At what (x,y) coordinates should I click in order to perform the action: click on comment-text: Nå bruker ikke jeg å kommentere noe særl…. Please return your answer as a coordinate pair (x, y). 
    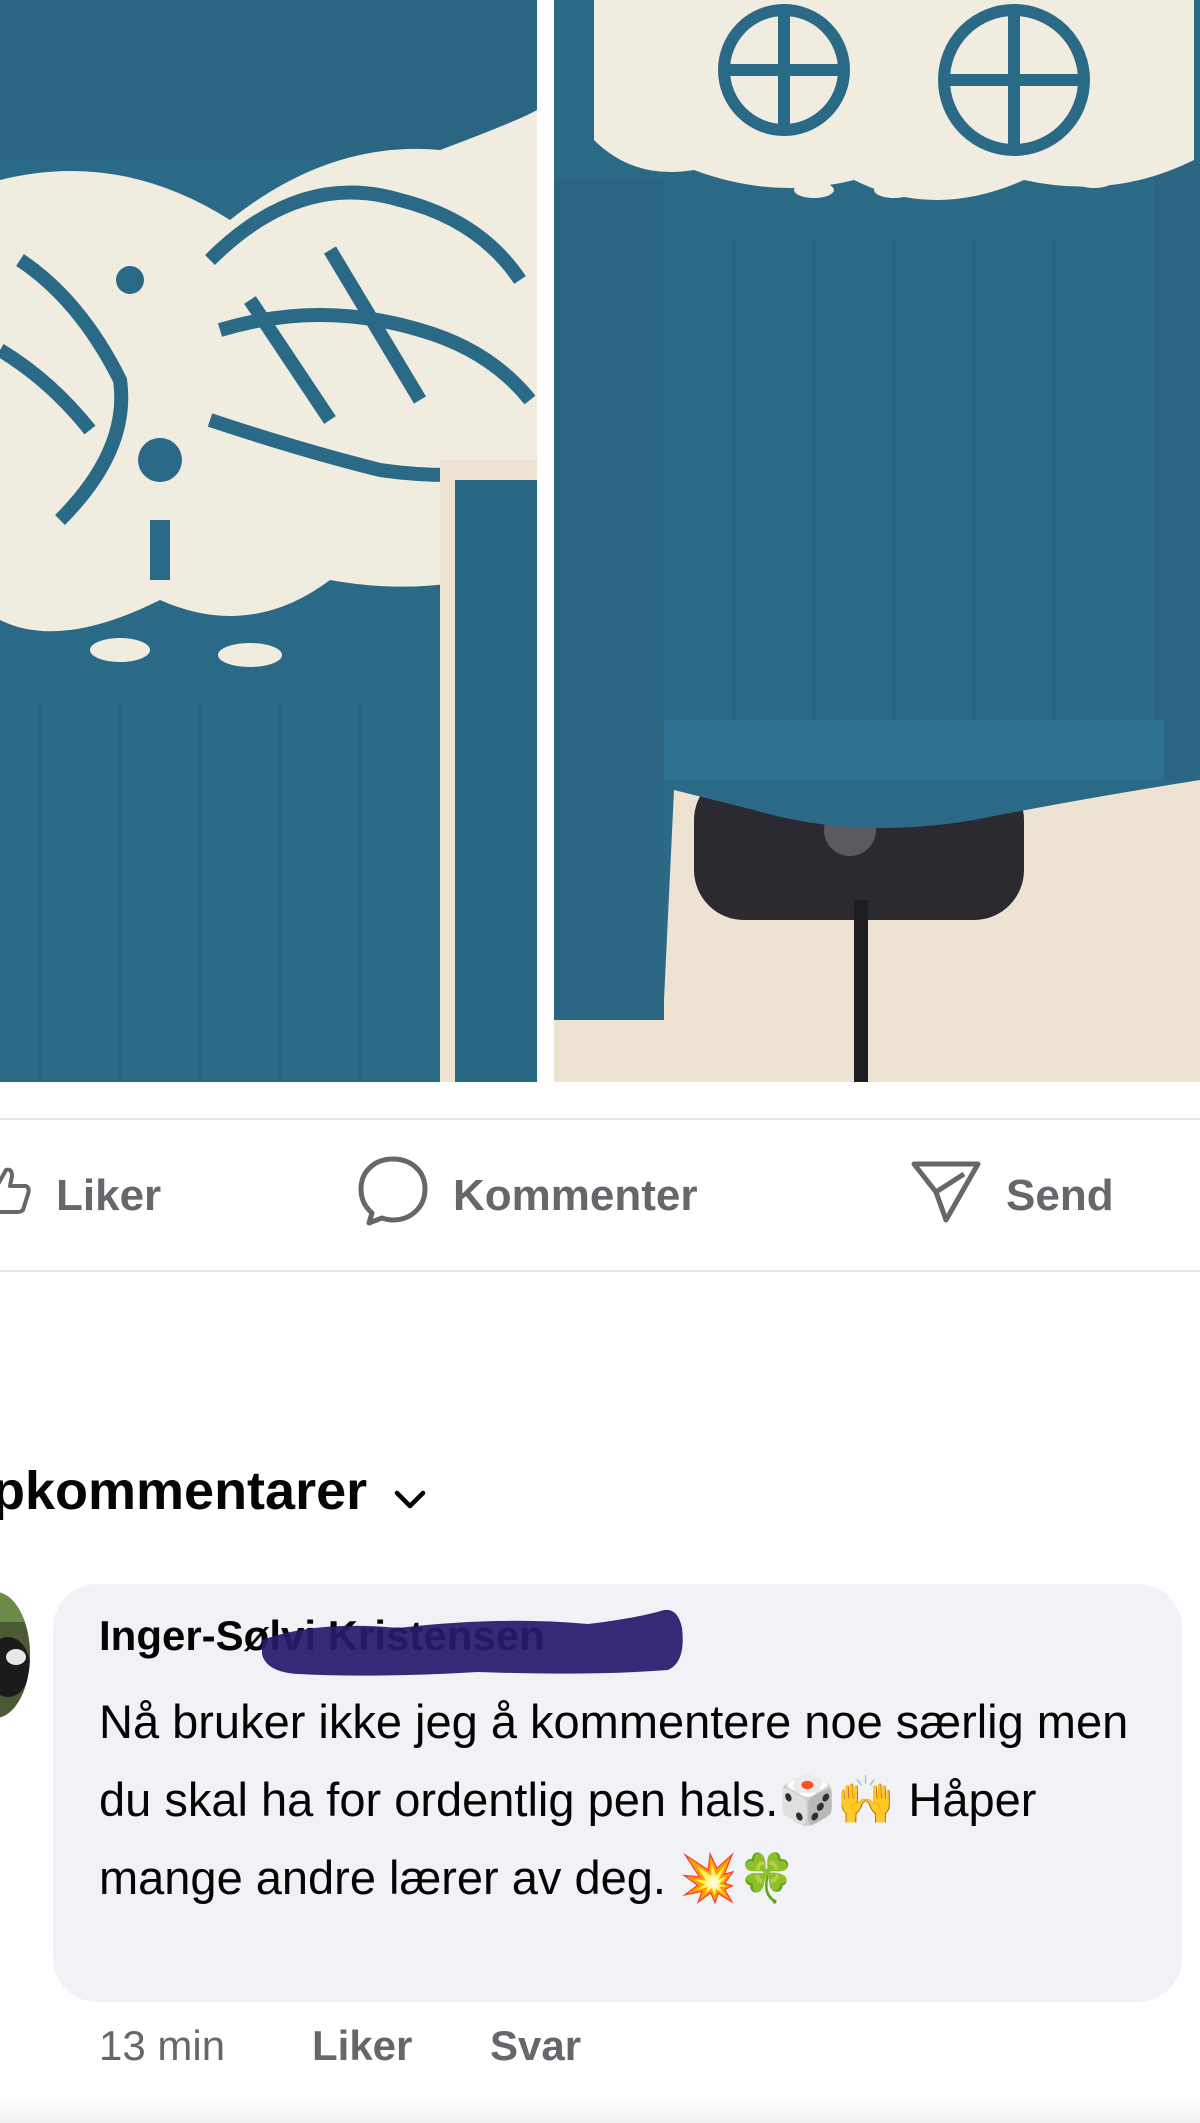
    Looking at the image, I should click on (614, 1799).